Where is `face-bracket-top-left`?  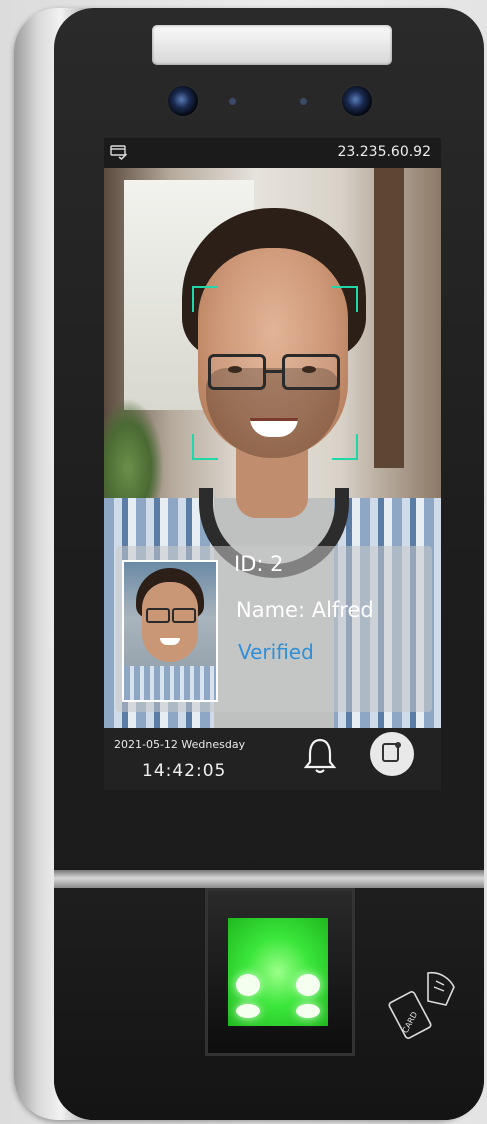
face-bracket-top-left is located at coordinates (205, 299).